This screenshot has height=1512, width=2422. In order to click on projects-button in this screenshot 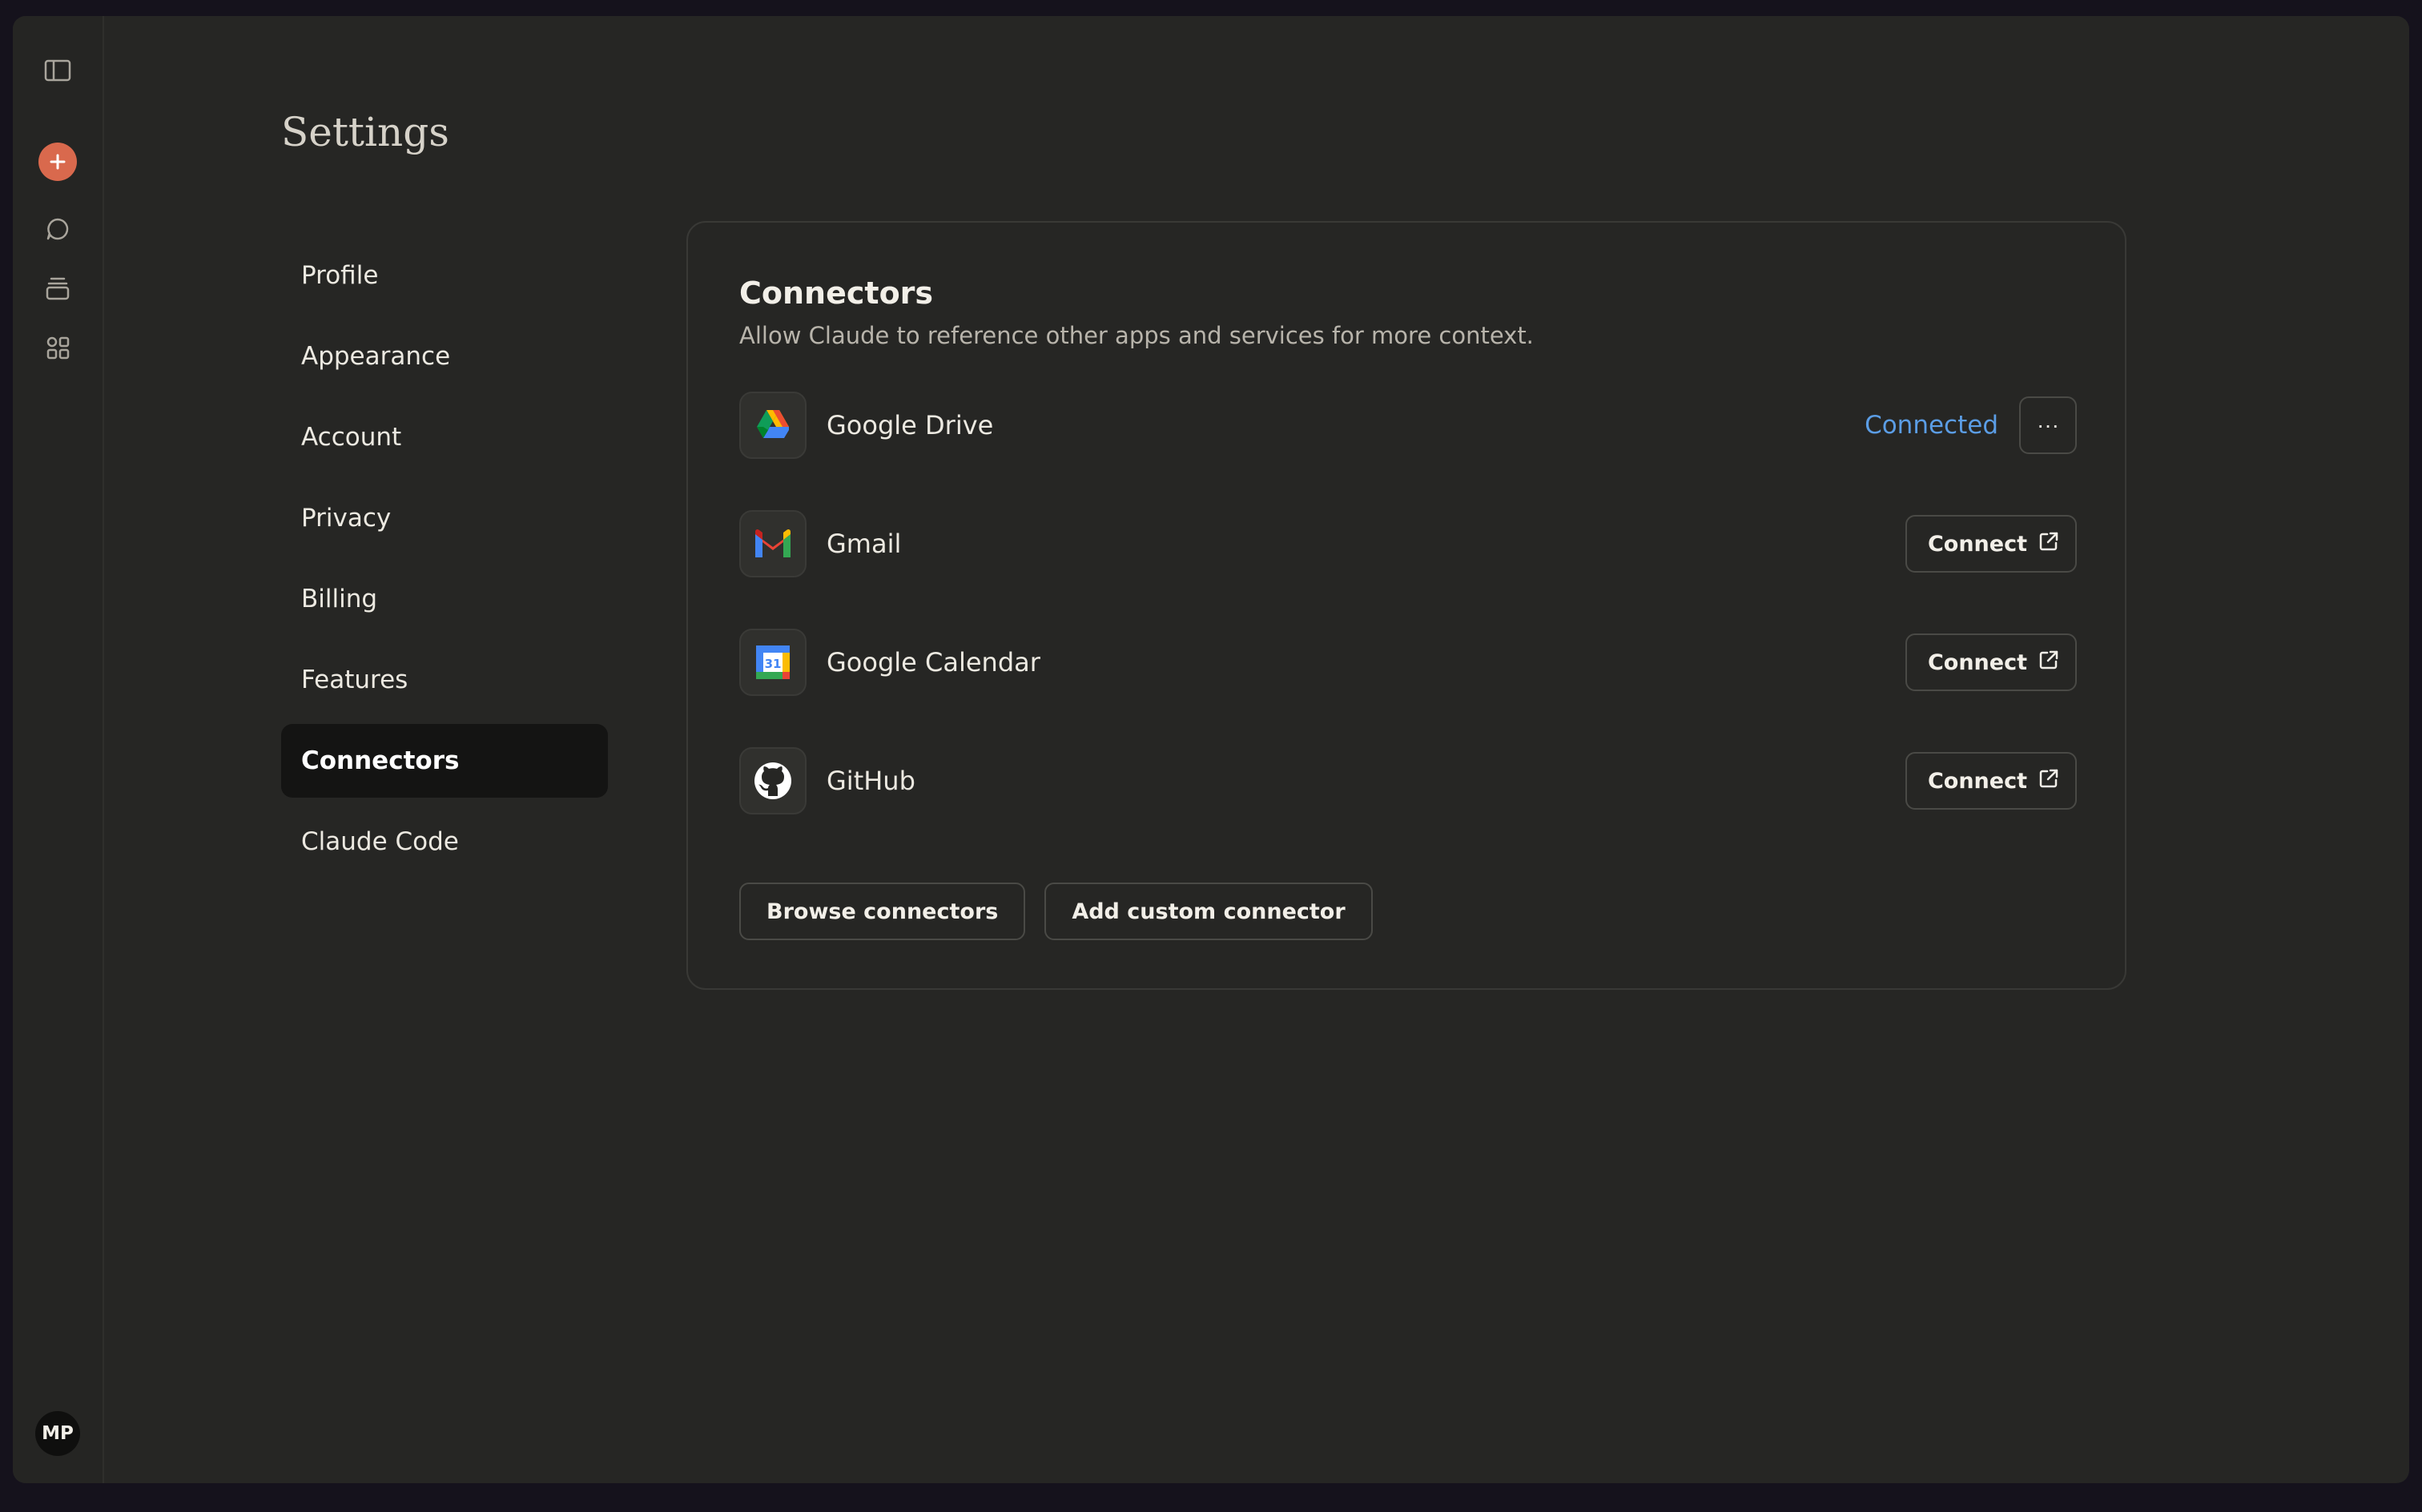, I will do `click(57, 288)`.